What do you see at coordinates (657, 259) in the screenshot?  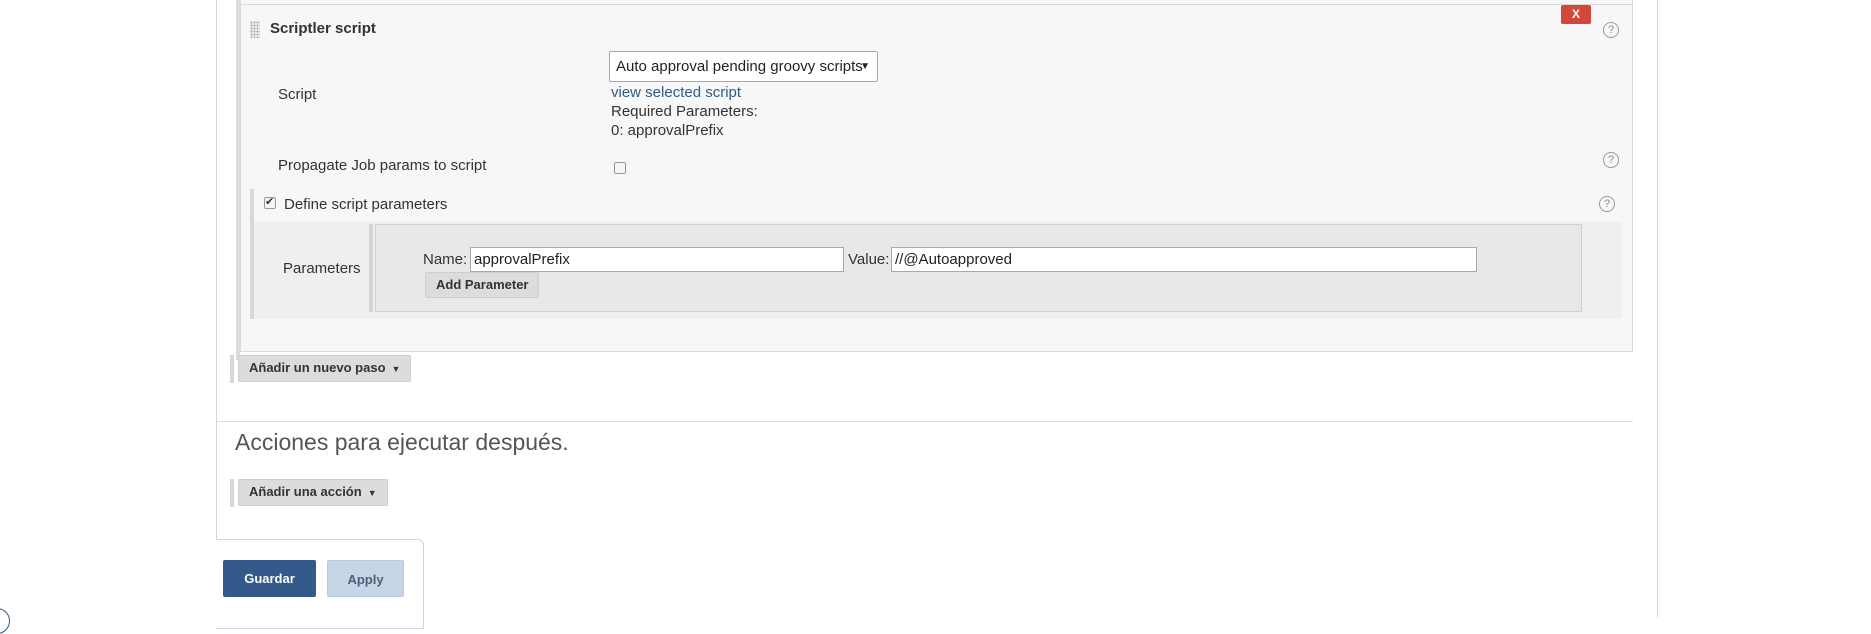 I see `param-name-input: approvalPrefix` at bounding box center [657, 259].